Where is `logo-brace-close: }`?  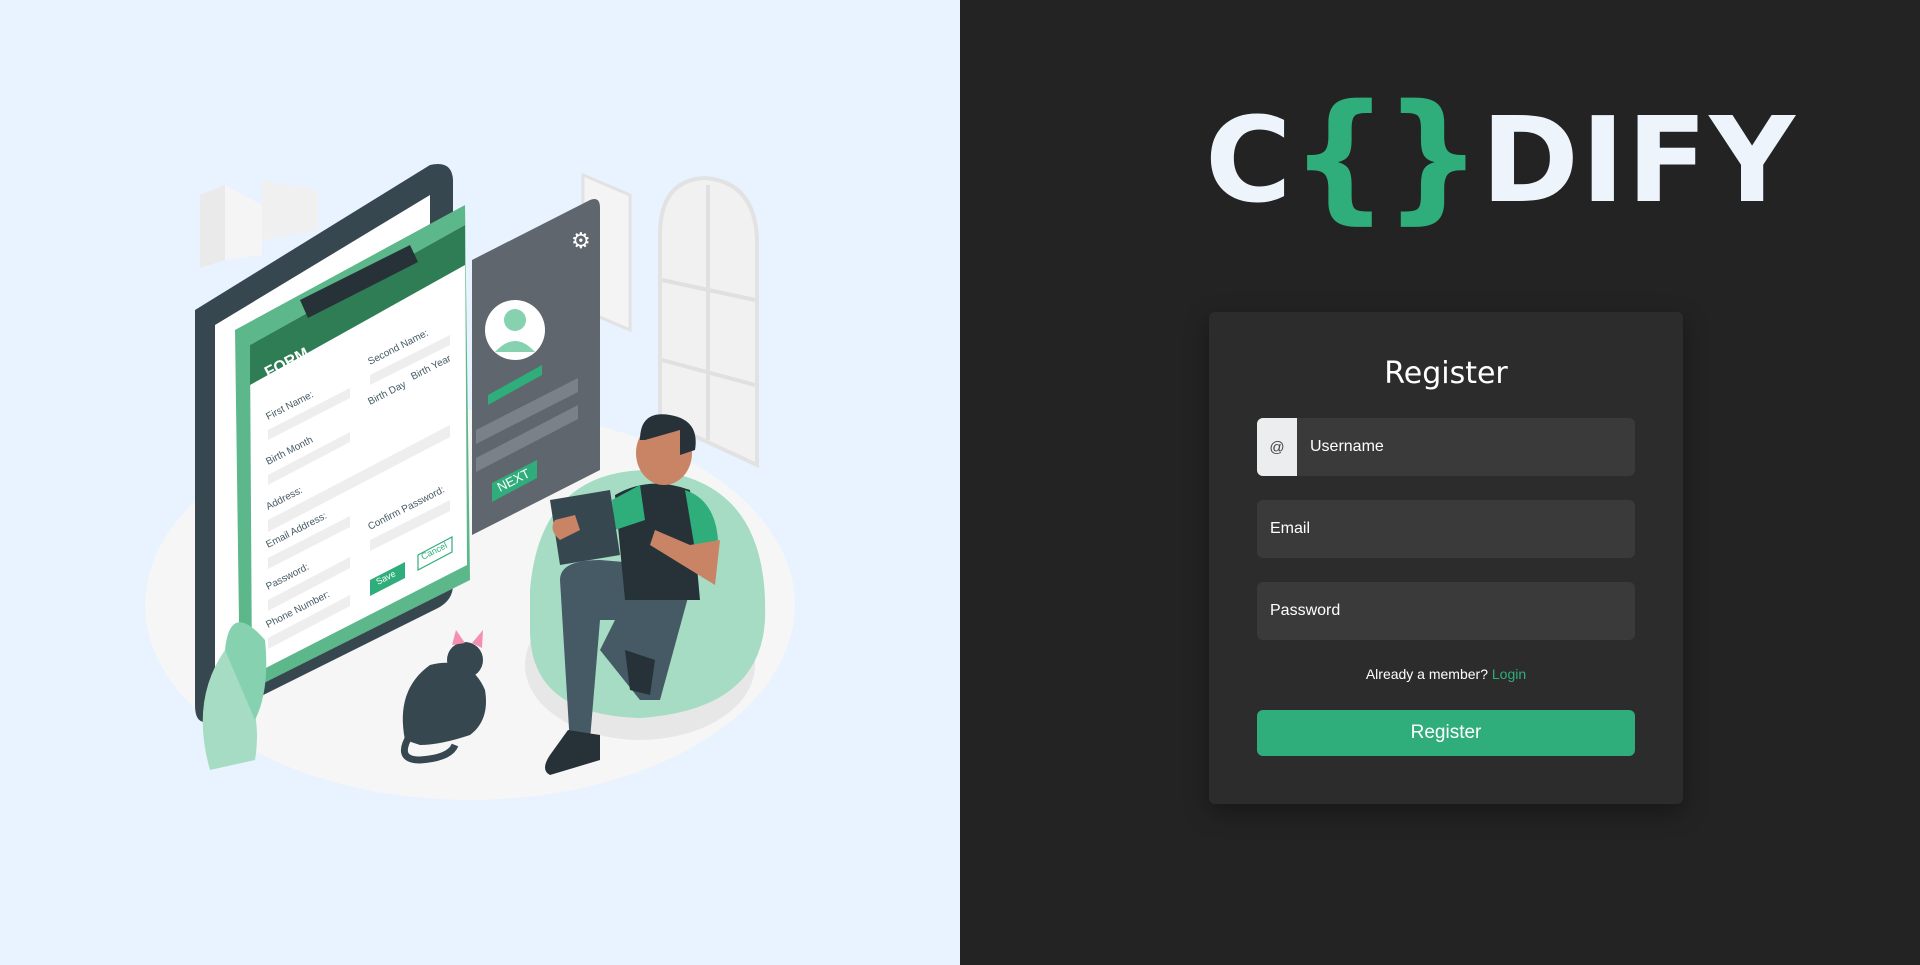 logo-brace-close: } is located at coordinates (1434, 156).